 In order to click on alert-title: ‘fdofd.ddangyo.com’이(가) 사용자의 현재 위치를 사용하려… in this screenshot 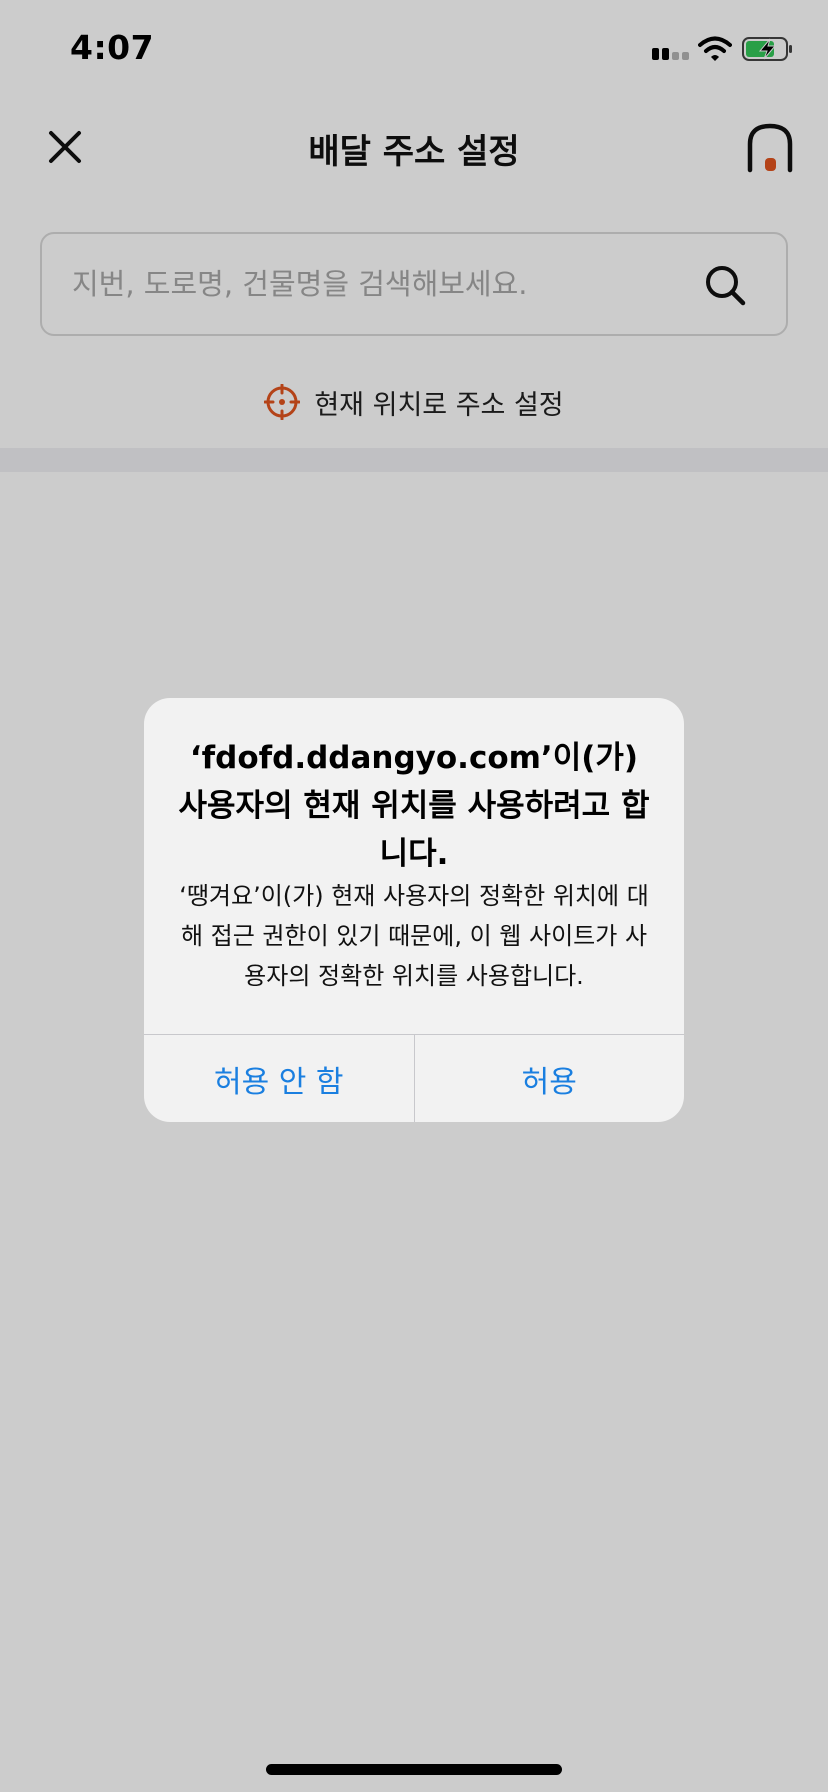, I will do `click(414, 806)`.